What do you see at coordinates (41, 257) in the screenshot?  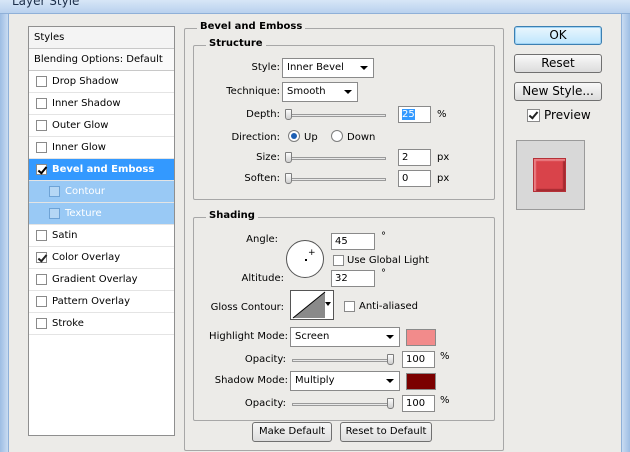 I see `color-overlay-checkbox` at bounding box center [41, 257].